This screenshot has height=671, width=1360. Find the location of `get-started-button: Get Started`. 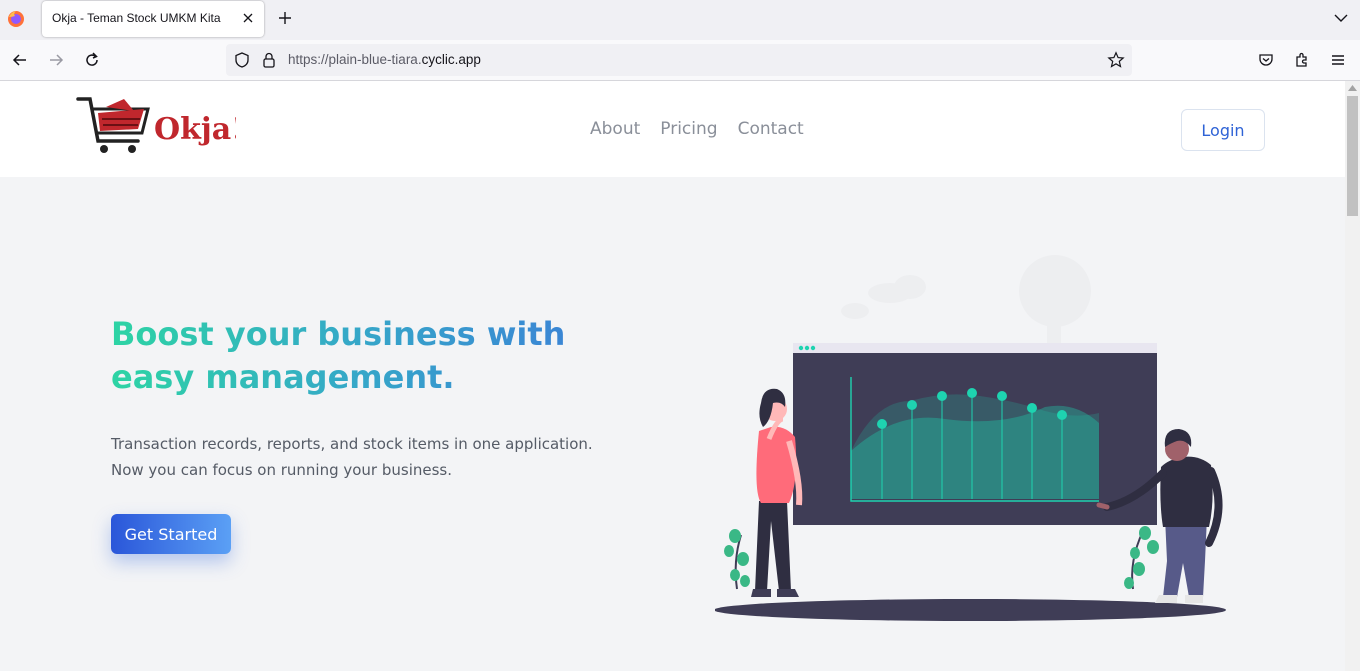

get-started-button: Get Started is located at coordinates (171, 534).